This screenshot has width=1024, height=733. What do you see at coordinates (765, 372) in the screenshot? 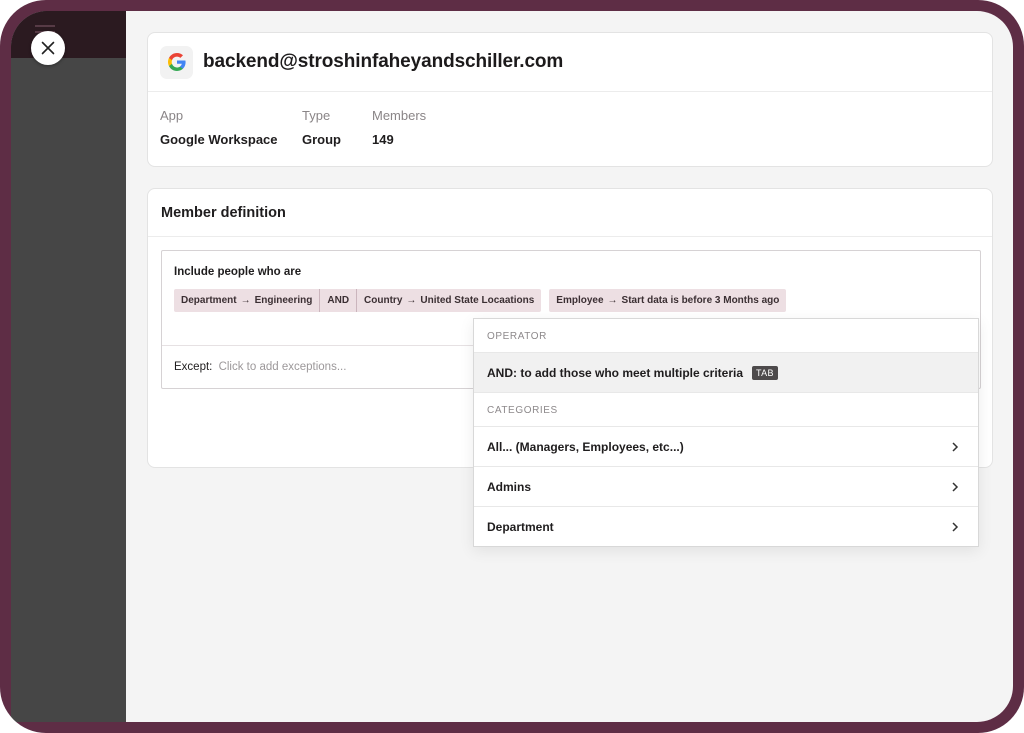
I see `tab-key-hint: TAB` at bounding box center [765, 372].